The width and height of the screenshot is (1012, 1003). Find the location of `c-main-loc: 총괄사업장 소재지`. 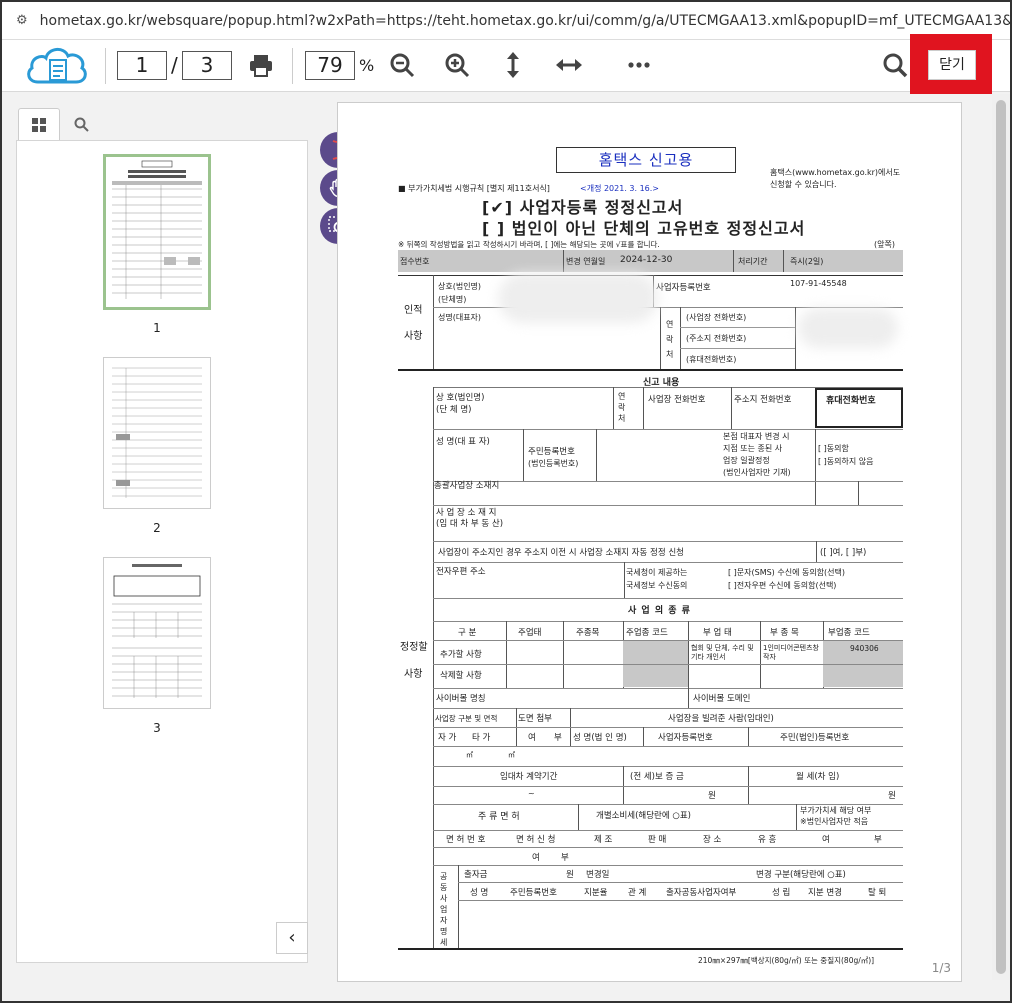

c-main-loc: 총괄사업장 소재지 is located at coordinates (467, 486).